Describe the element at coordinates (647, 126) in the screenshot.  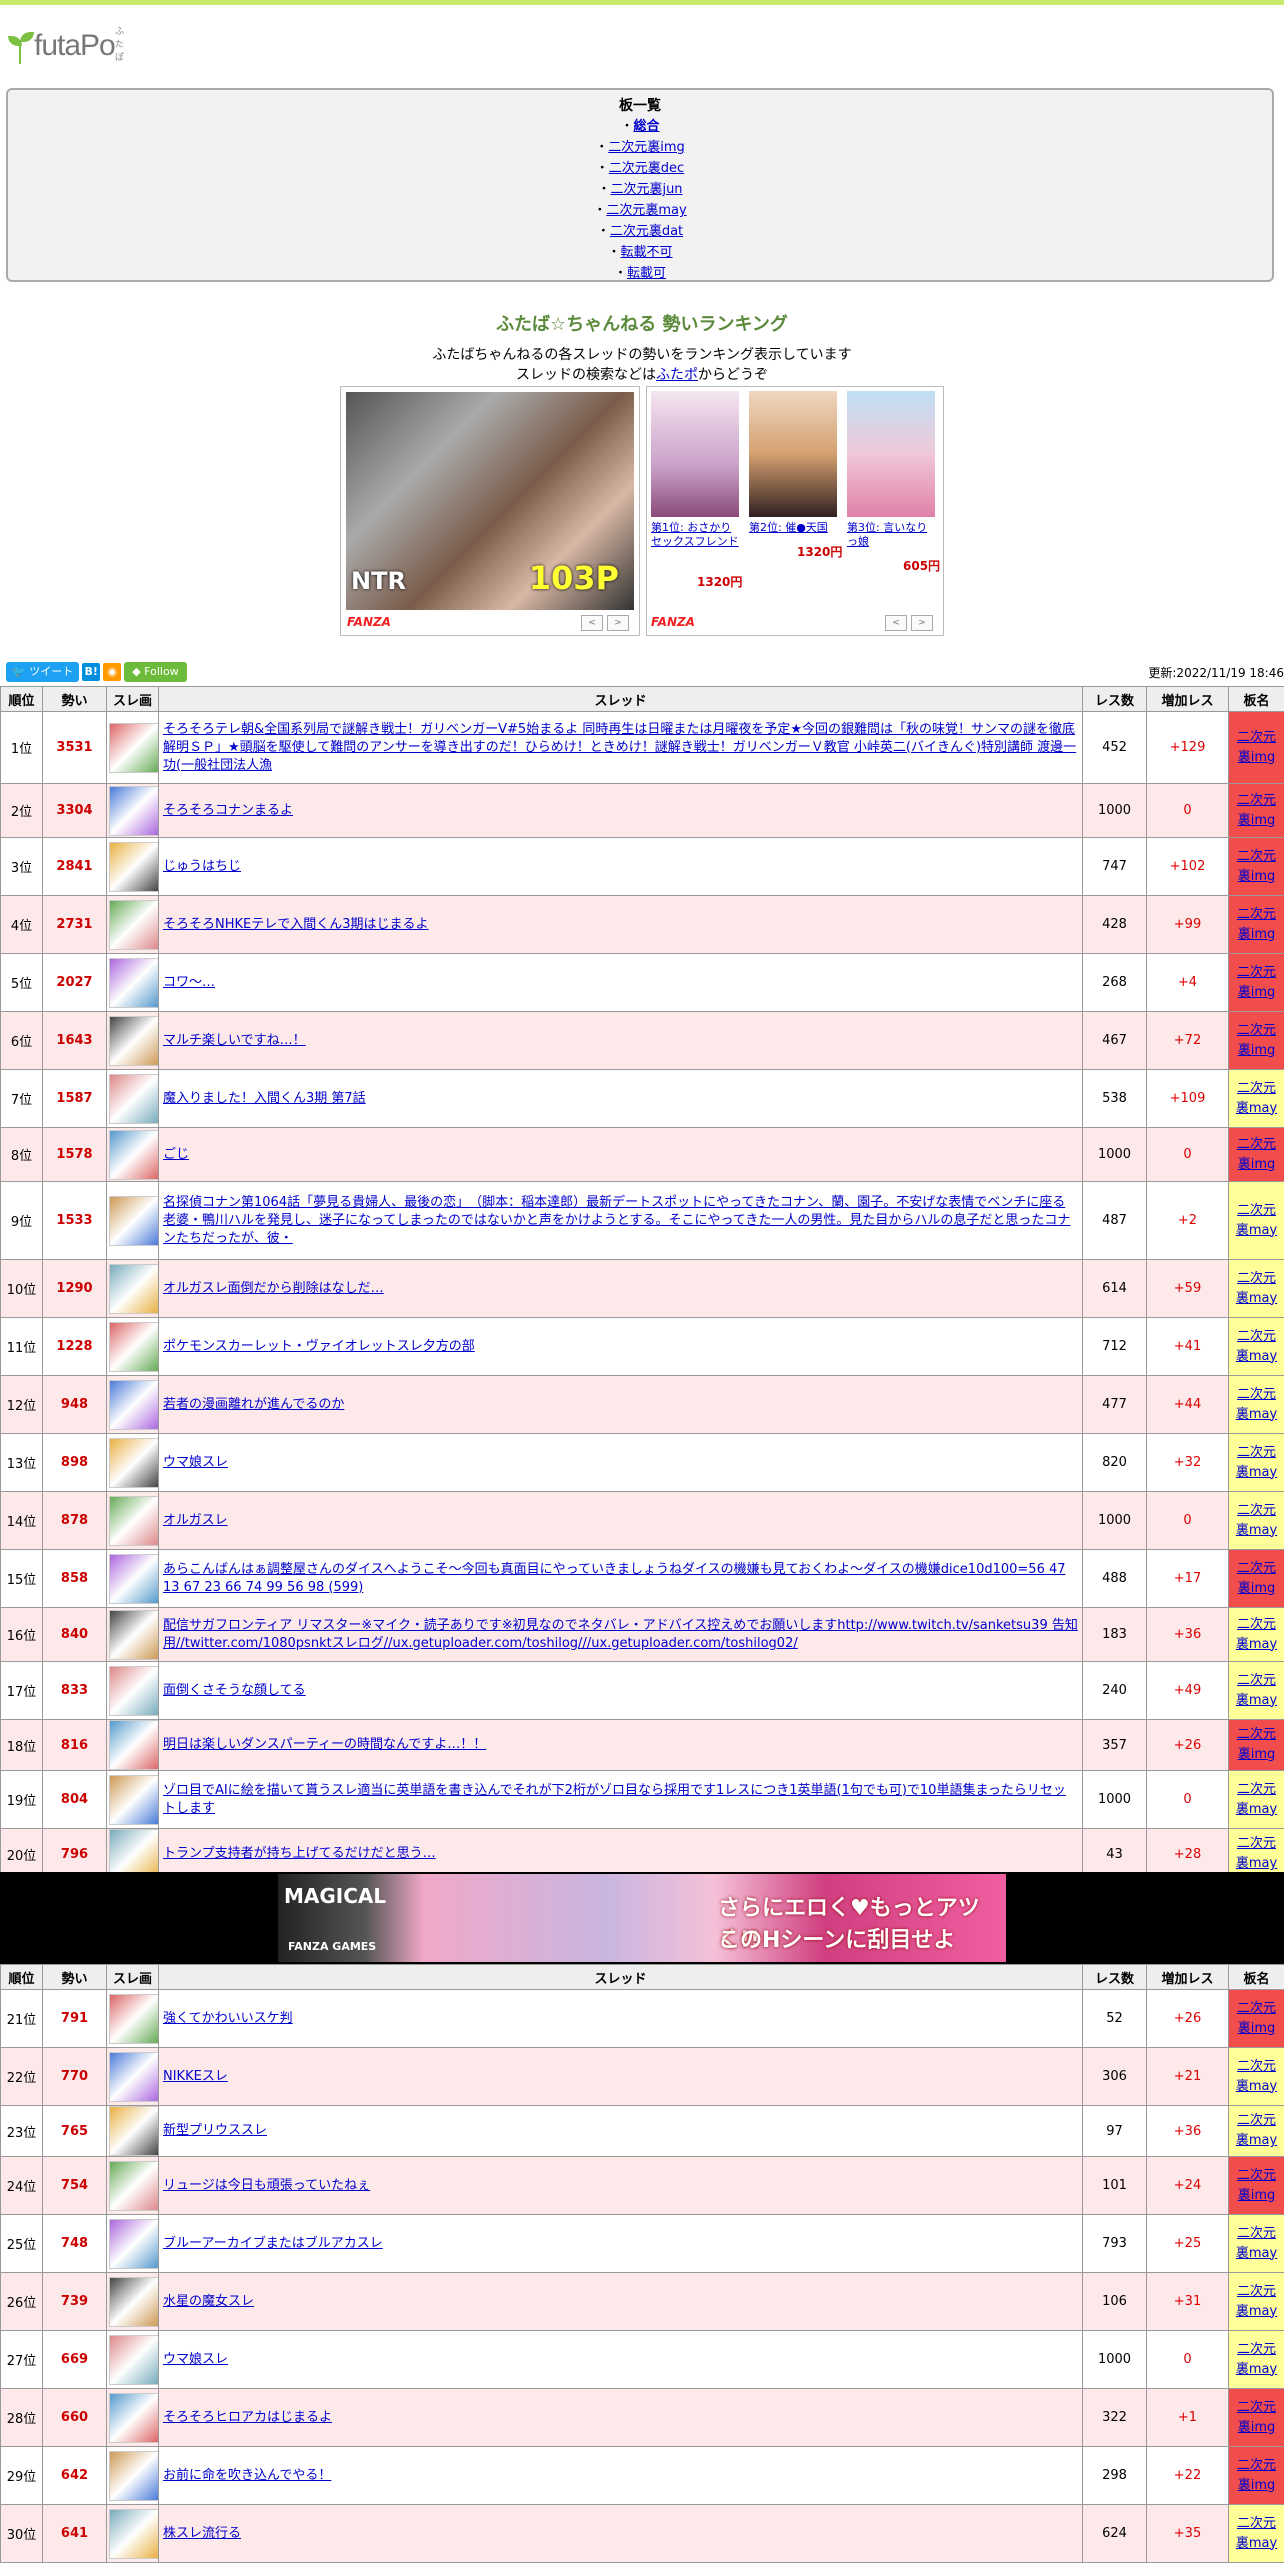
I see `board-link: 総合` at that location.